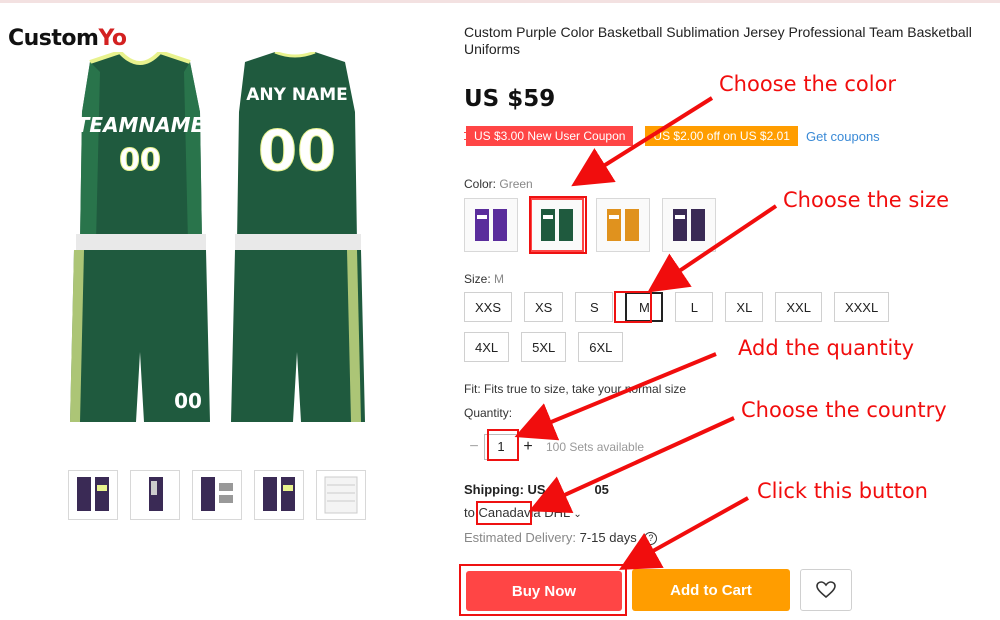 The width and height of the screenshot is (1000, 620). What do you see at coordinates (842, 491) in the screenshot?
I see `annotation-click-button: Click this button` at bounding box center [842, 491].